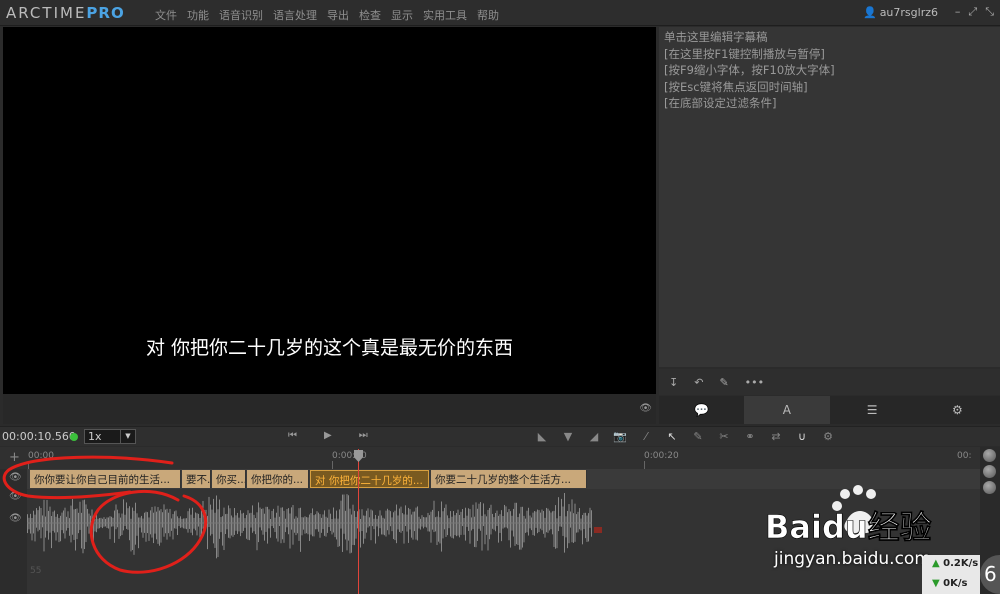 This screenshot has width=1000, height=594. What do you see at coordinates (754, 382) in the screenshot?
I see `more-icon: •••` at bounding box center [754, 382].